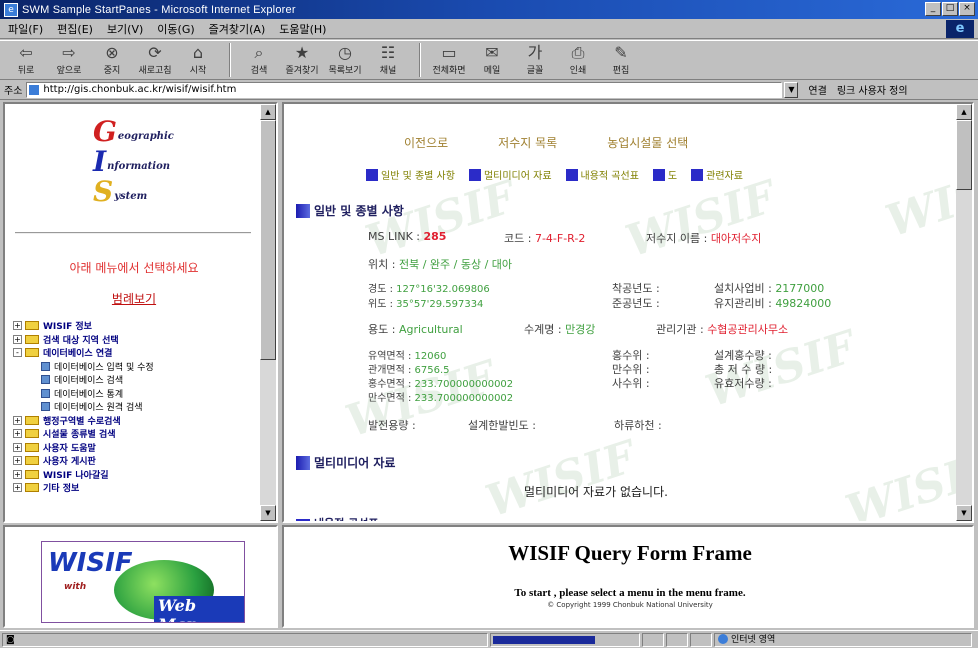 Image resolution: width=978 pixels, height=648 pixels. Describe the element at coordinates (26, 61) in the screenshot. I see `toolbar-button: ⇦ 뒤로` at that location.